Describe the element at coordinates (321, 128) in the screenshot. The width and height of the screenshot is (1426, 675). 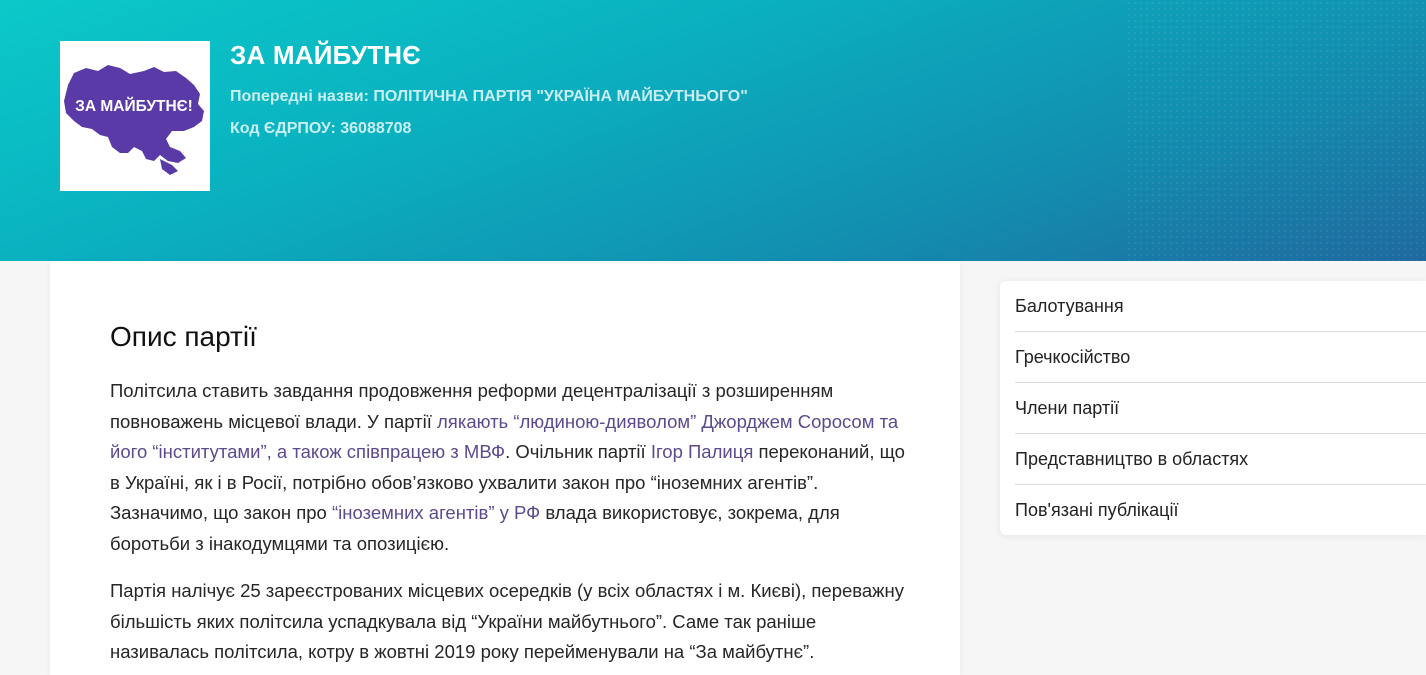
I see `edrpou-code: Код ЄДРПОУ: 36088708` at that location.